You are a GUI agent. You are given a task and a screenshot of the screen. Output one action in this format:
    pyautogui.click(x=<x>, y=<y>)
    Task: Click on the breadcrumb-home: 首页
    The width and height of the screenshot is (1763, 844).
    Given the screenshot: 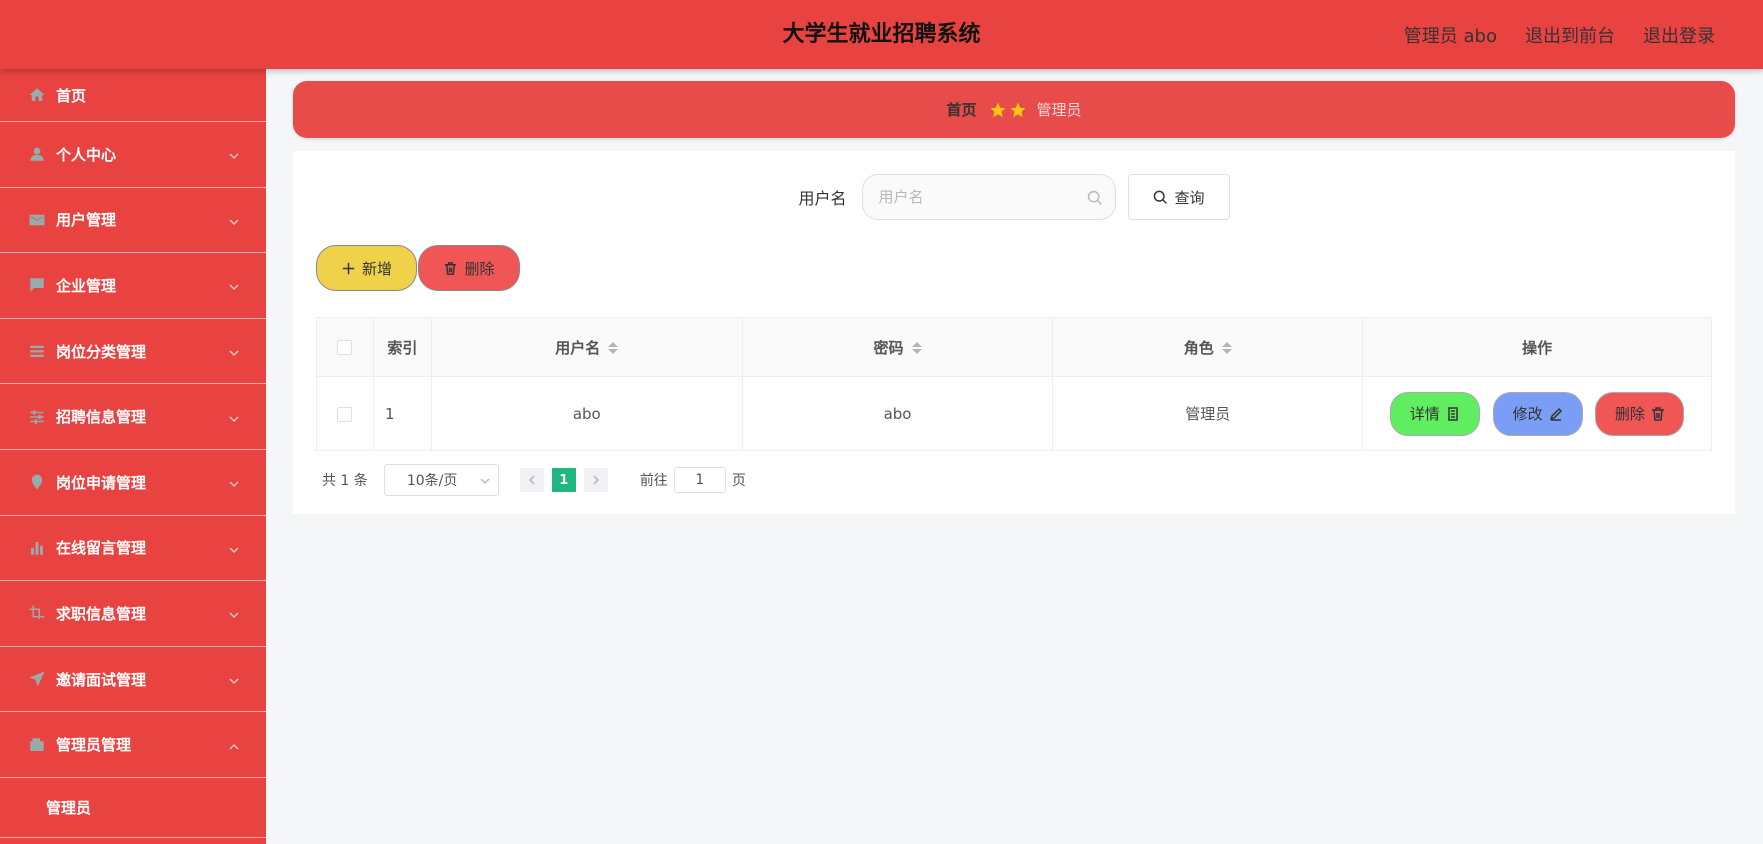 What is the action you would take?
    pyautogui.click(x=961, y=109)
    